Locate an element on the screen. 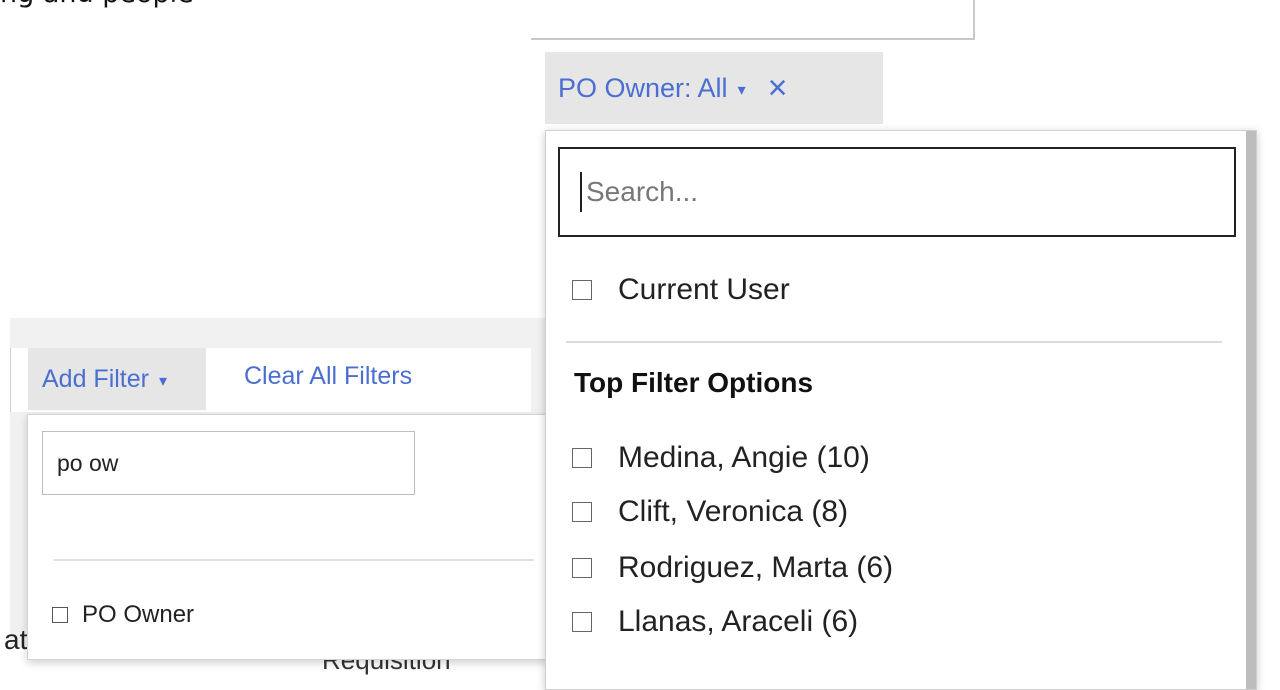 Image resolution: width=1280 pixels, height=690 pixels. option-label: Llanas, Araceli (6) is located at coordinates (738, 621).